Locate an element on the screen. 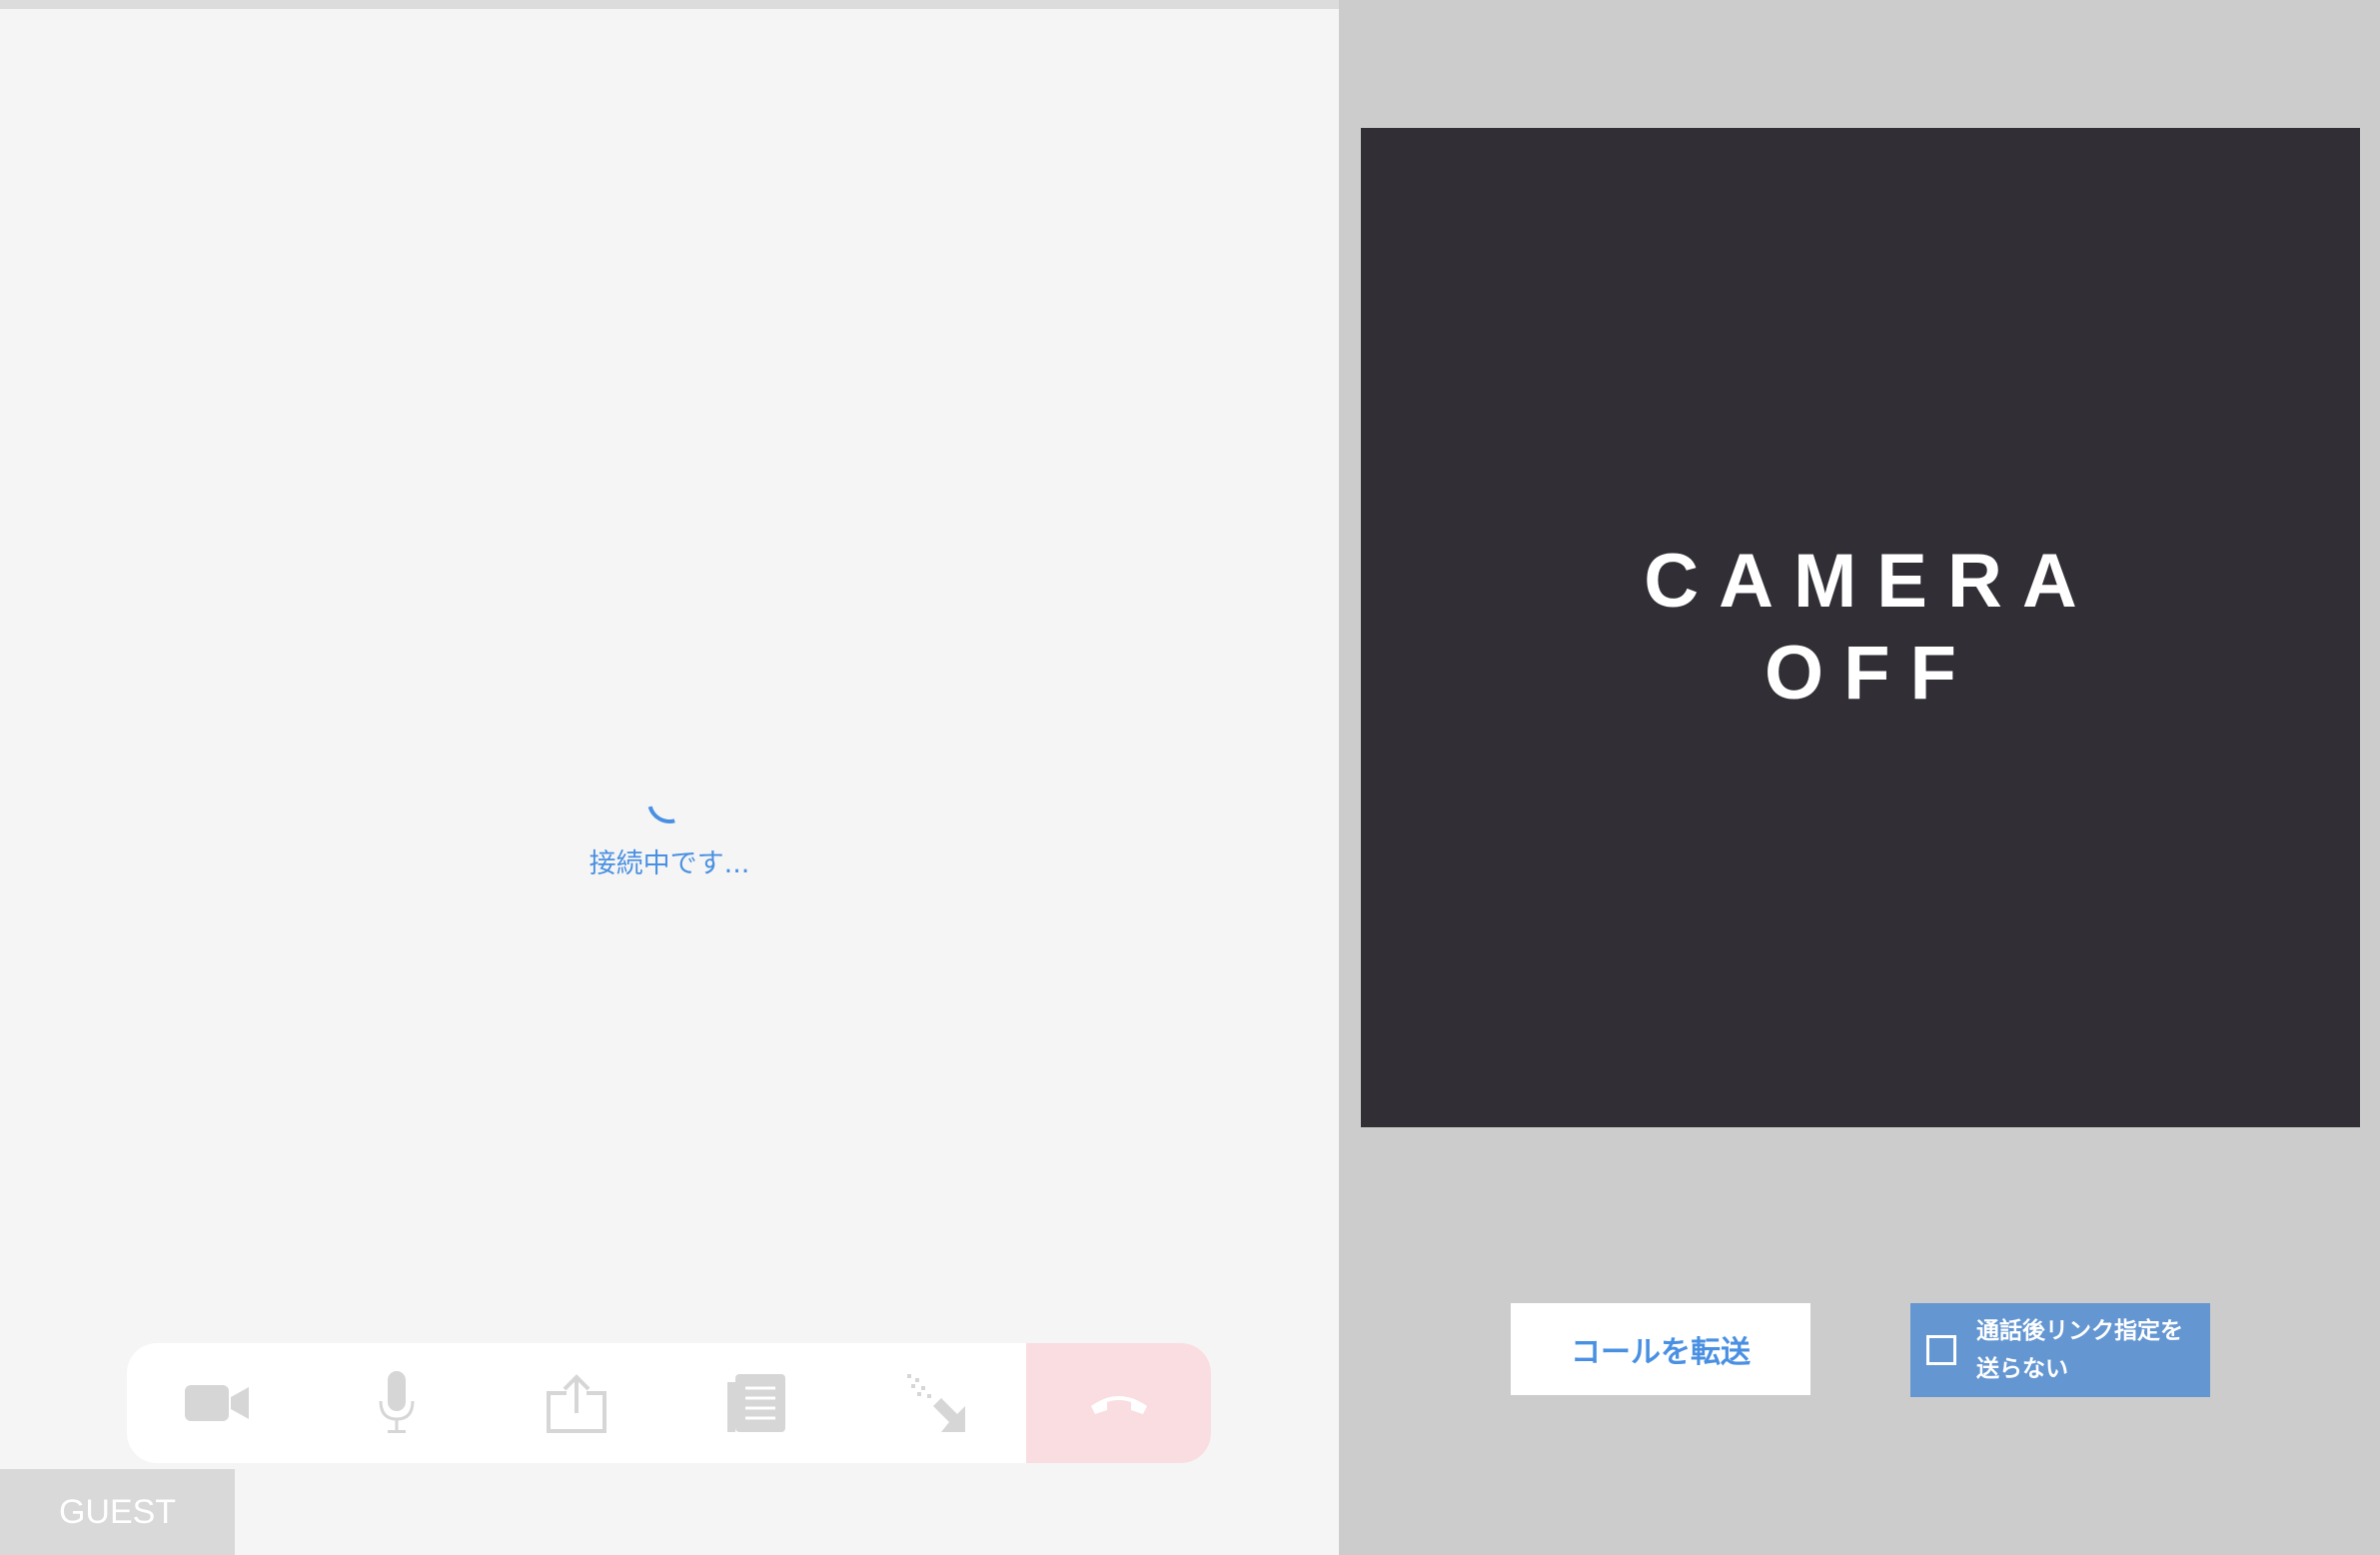  share-screen-button is located at coordinates (576, 1403).